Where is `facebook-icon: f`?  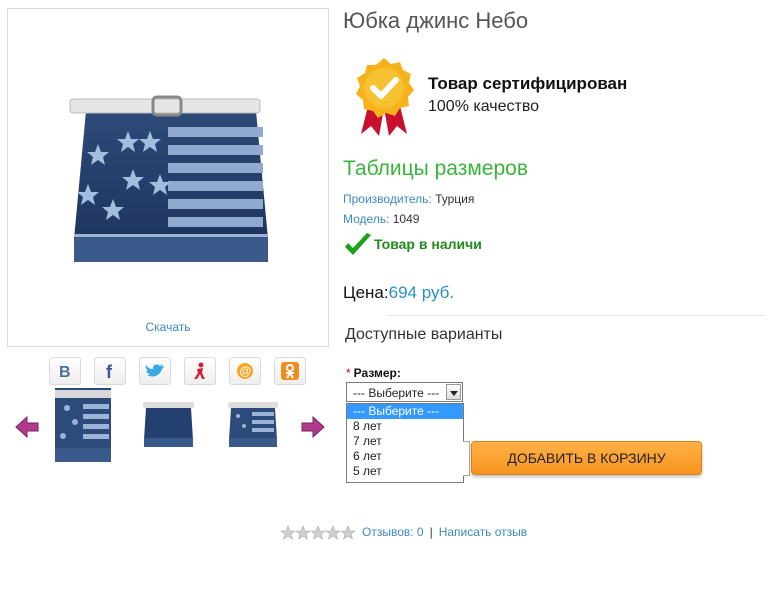 facebook-icon: f is located at coordinates (109, 371).